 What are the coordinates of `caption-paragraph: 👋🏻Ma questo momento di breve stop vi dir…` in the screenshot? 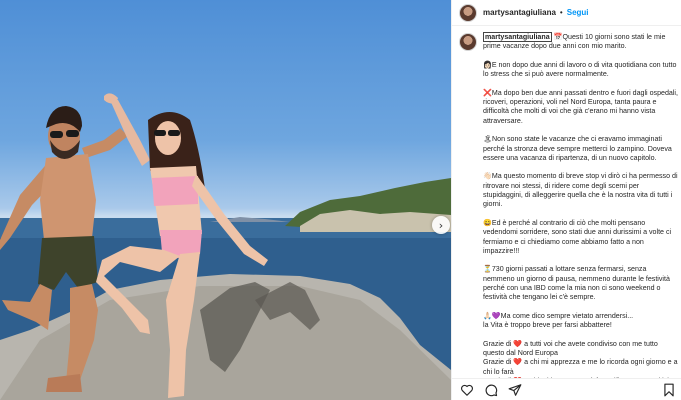 It's located at (580, 190).